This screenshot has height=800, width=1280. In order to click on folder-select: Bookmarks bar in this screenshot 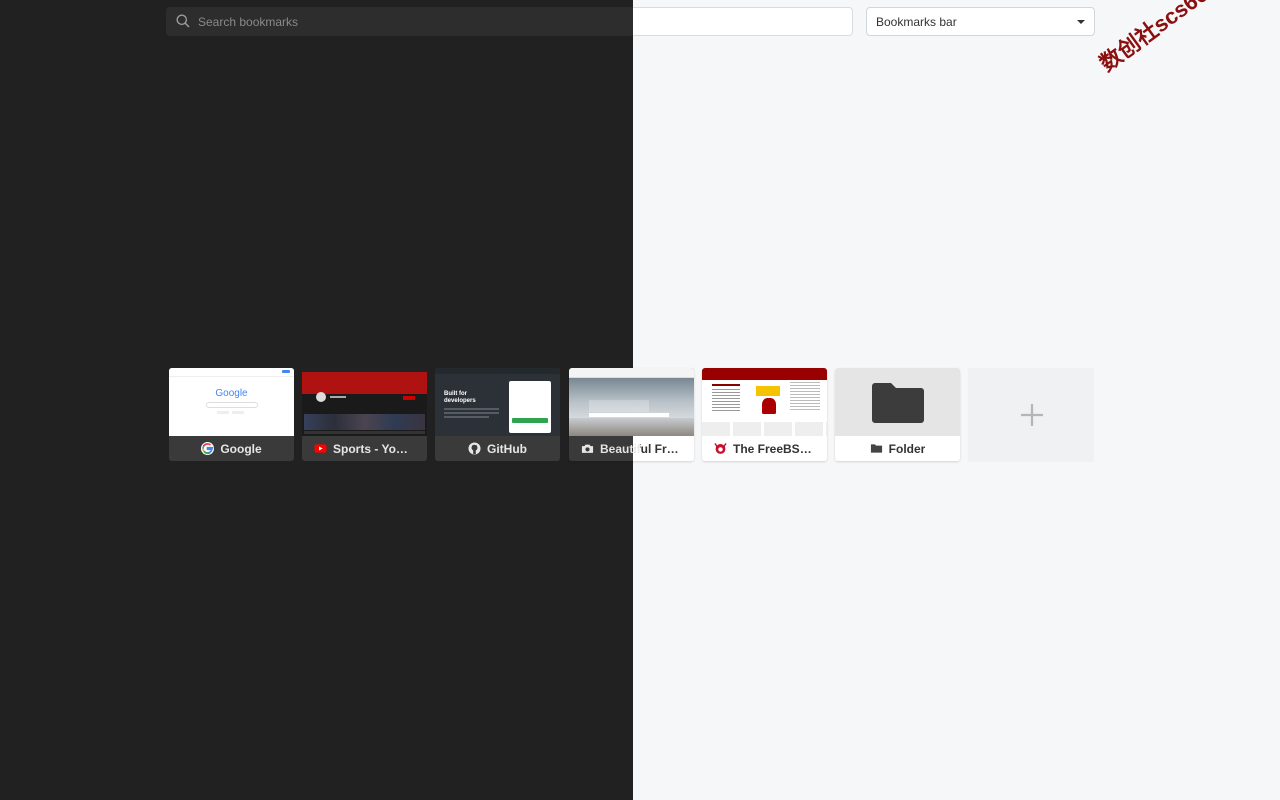, I will do `click(980, 21)`.